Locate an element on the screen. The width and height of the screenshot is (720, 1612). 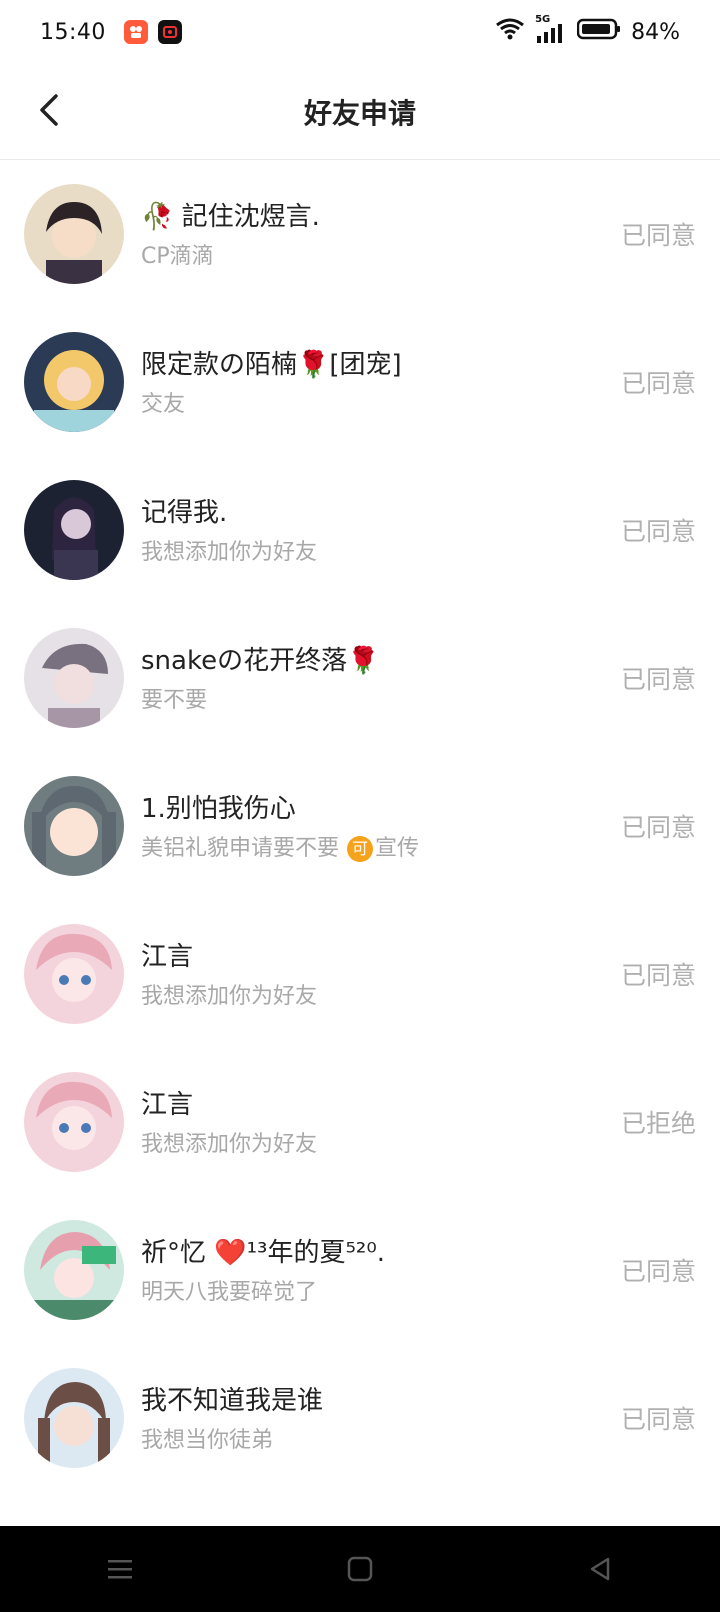
request-message: 美铝礼貌申请要不要可宣传 is located at coordinates (280, 846).